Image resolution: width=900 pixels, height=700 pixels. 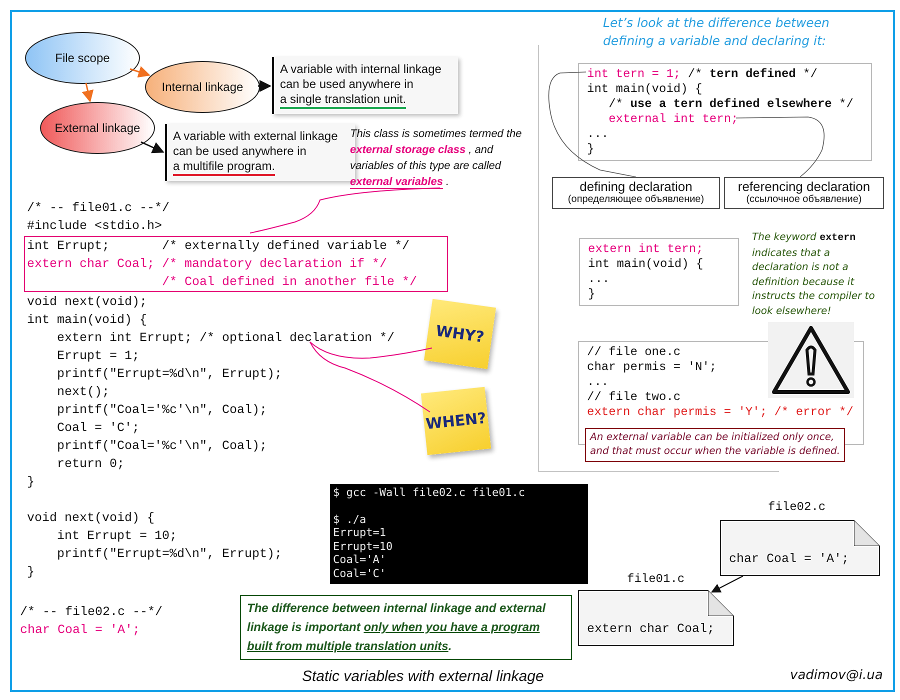 What do you see at coordinates (656, 618) in the screenshot?
I see `file-card: extern char Coal;` at bounding box center [656, 618].